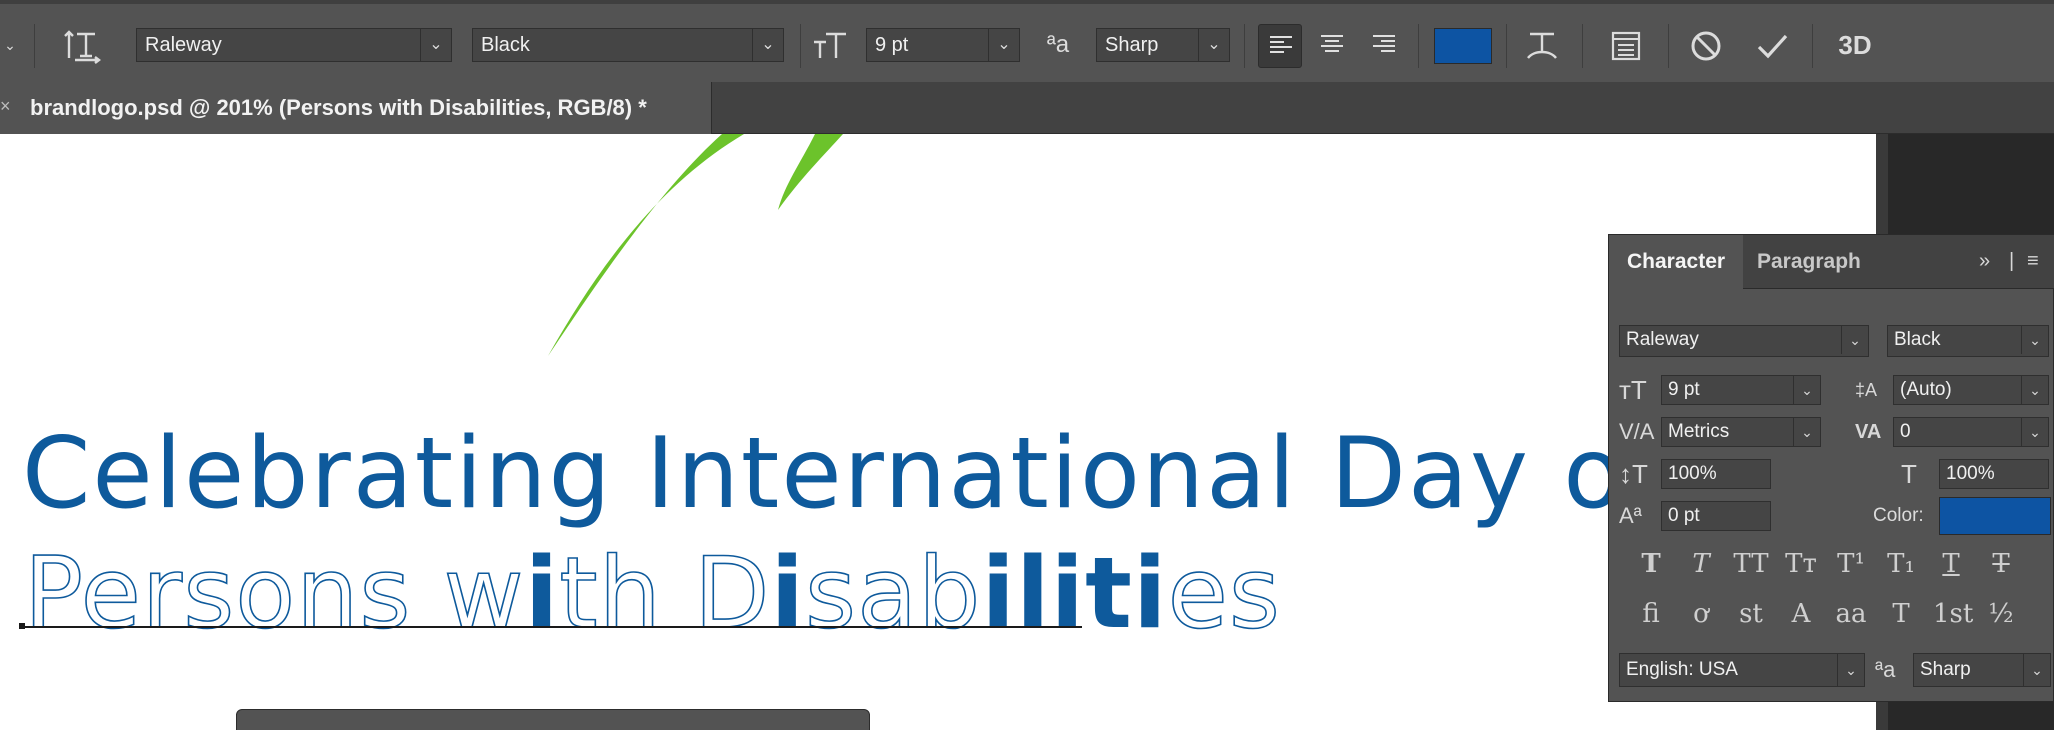 This screenshot has width=2054, height=730. What do you see at coordinates (1716, 516) in the screenshot?
I see `panel-baseline-shift-field: 0 pt` at bounding box center [1716, 516].